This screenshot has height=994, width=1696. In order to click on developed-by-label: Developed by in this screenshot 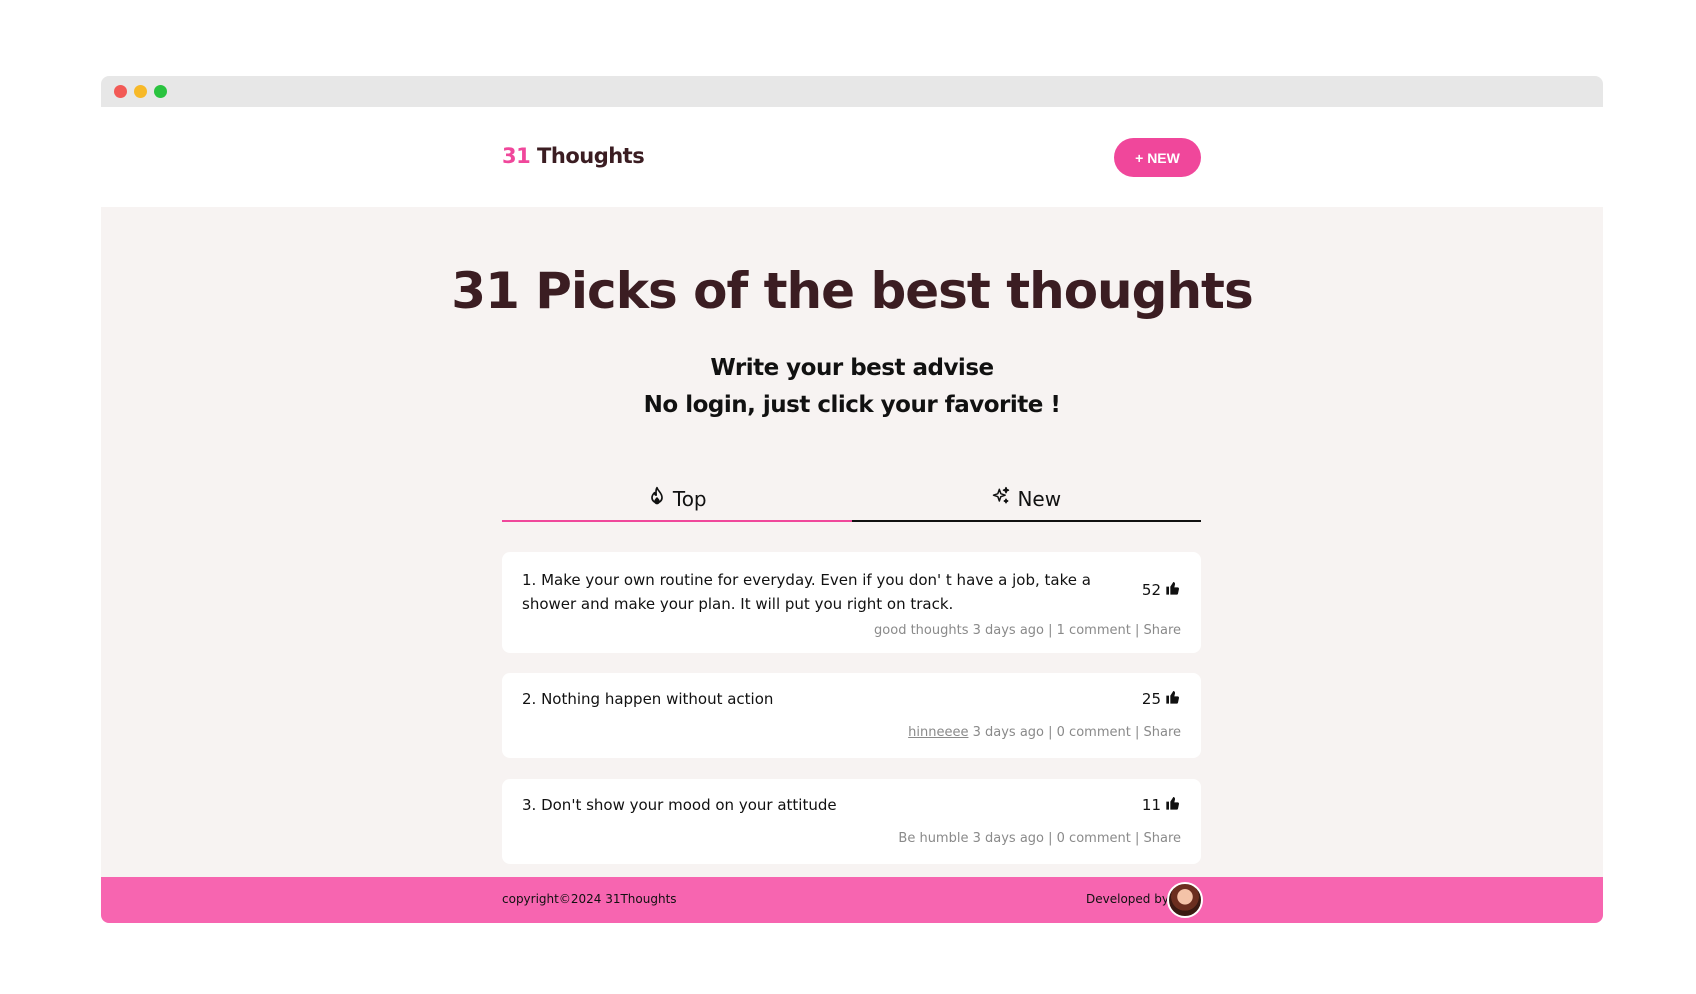, I will do `click(1127, 899)`.